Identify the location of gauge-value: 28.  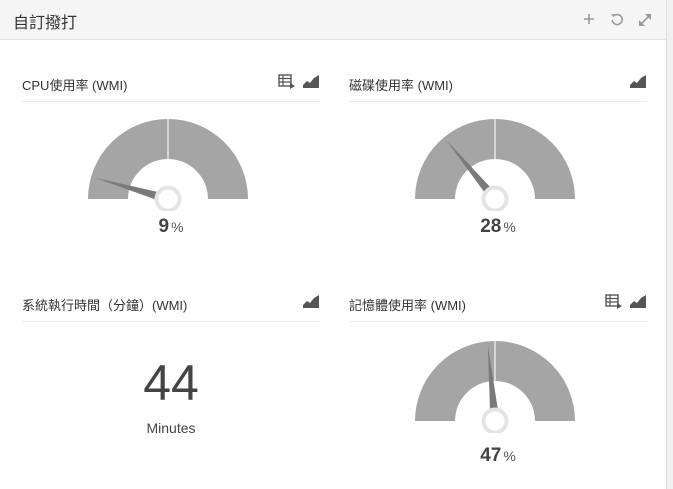
(491, 226).